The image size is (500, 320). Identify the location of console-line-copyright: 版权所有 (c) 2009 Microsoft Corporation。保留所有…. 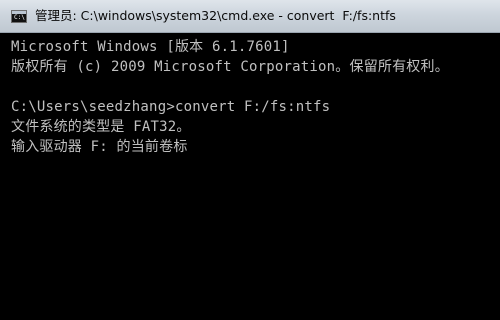
(230, 67).